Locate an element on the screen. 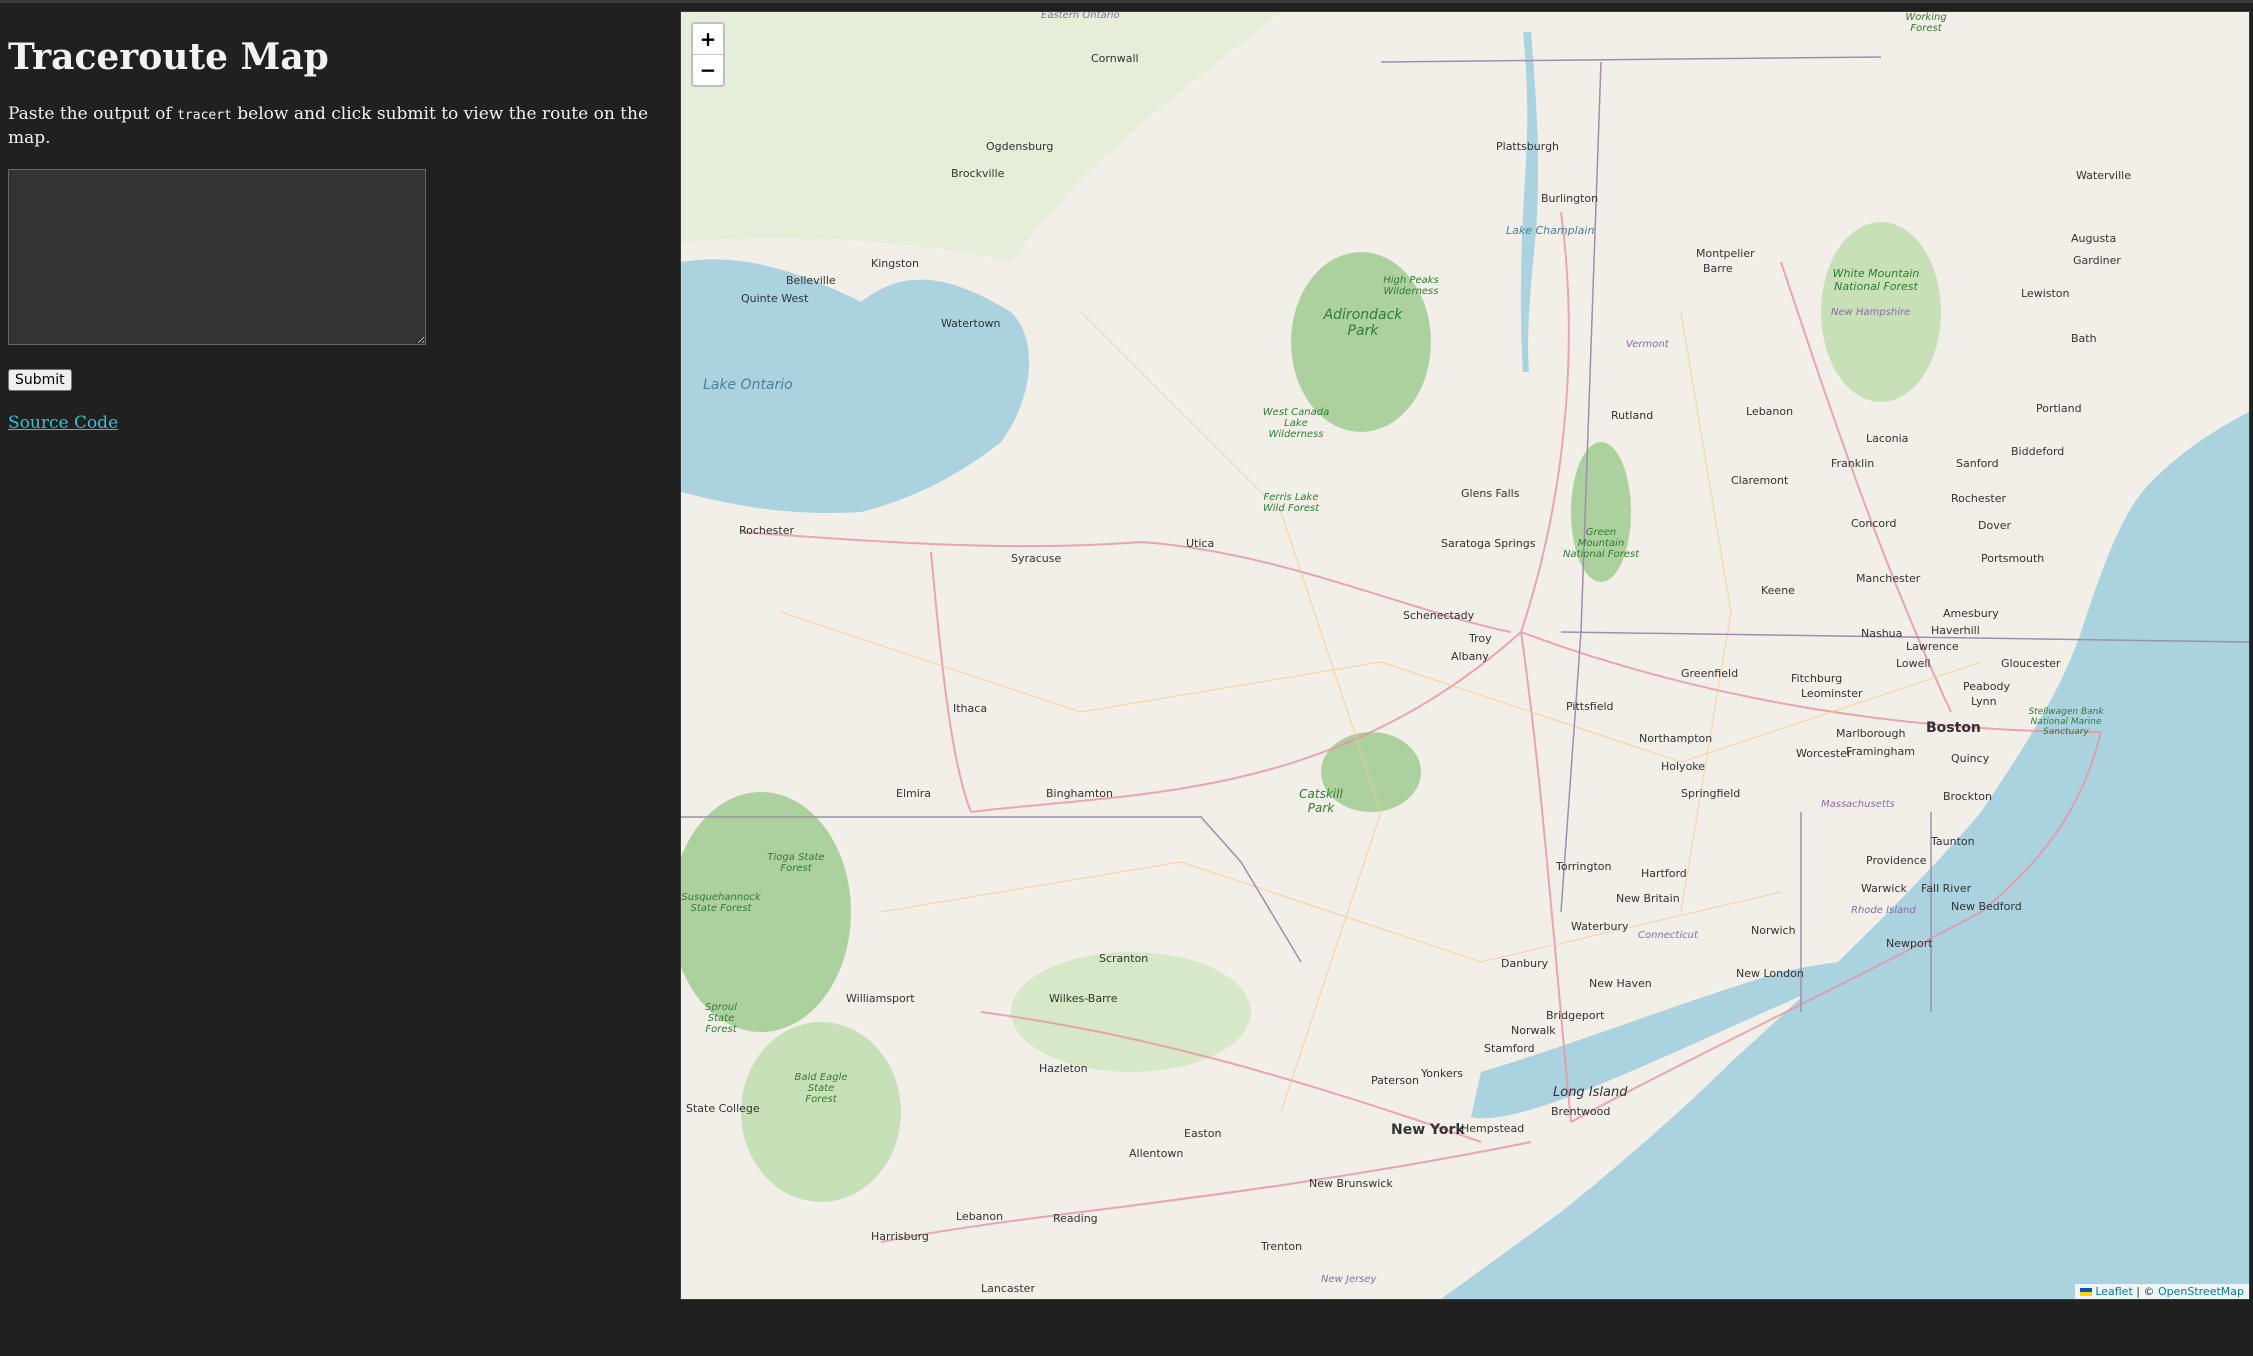 This screenshot has height=1356, width=2253. map-label: Albany is located at coordinates (1470, 656).